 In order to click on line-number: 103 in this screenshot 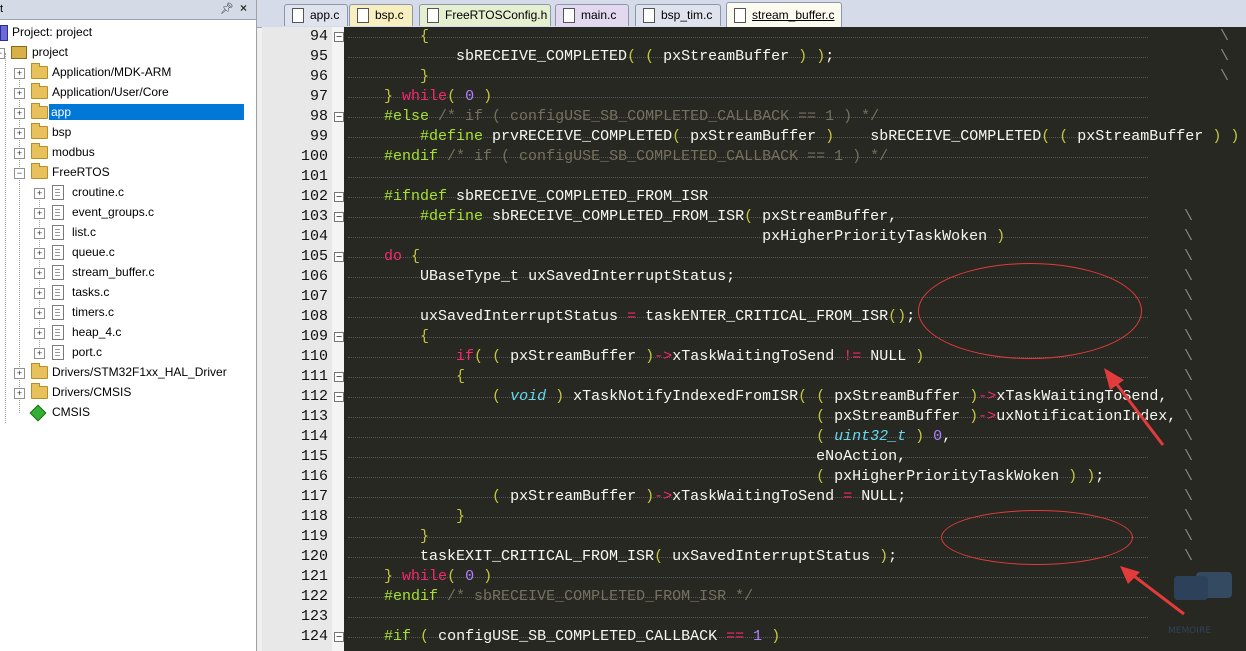, I will do `click(314, 216)`.